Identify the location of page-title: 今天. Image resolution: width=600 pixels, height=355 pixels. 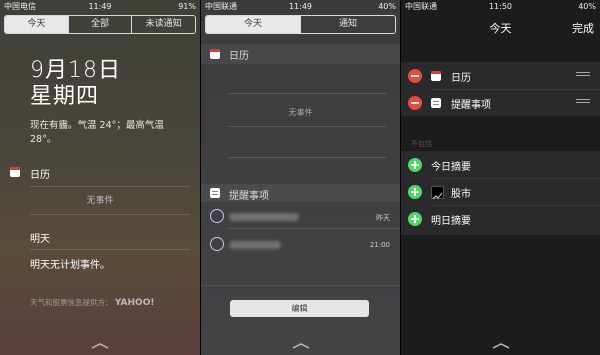
(500, 28).